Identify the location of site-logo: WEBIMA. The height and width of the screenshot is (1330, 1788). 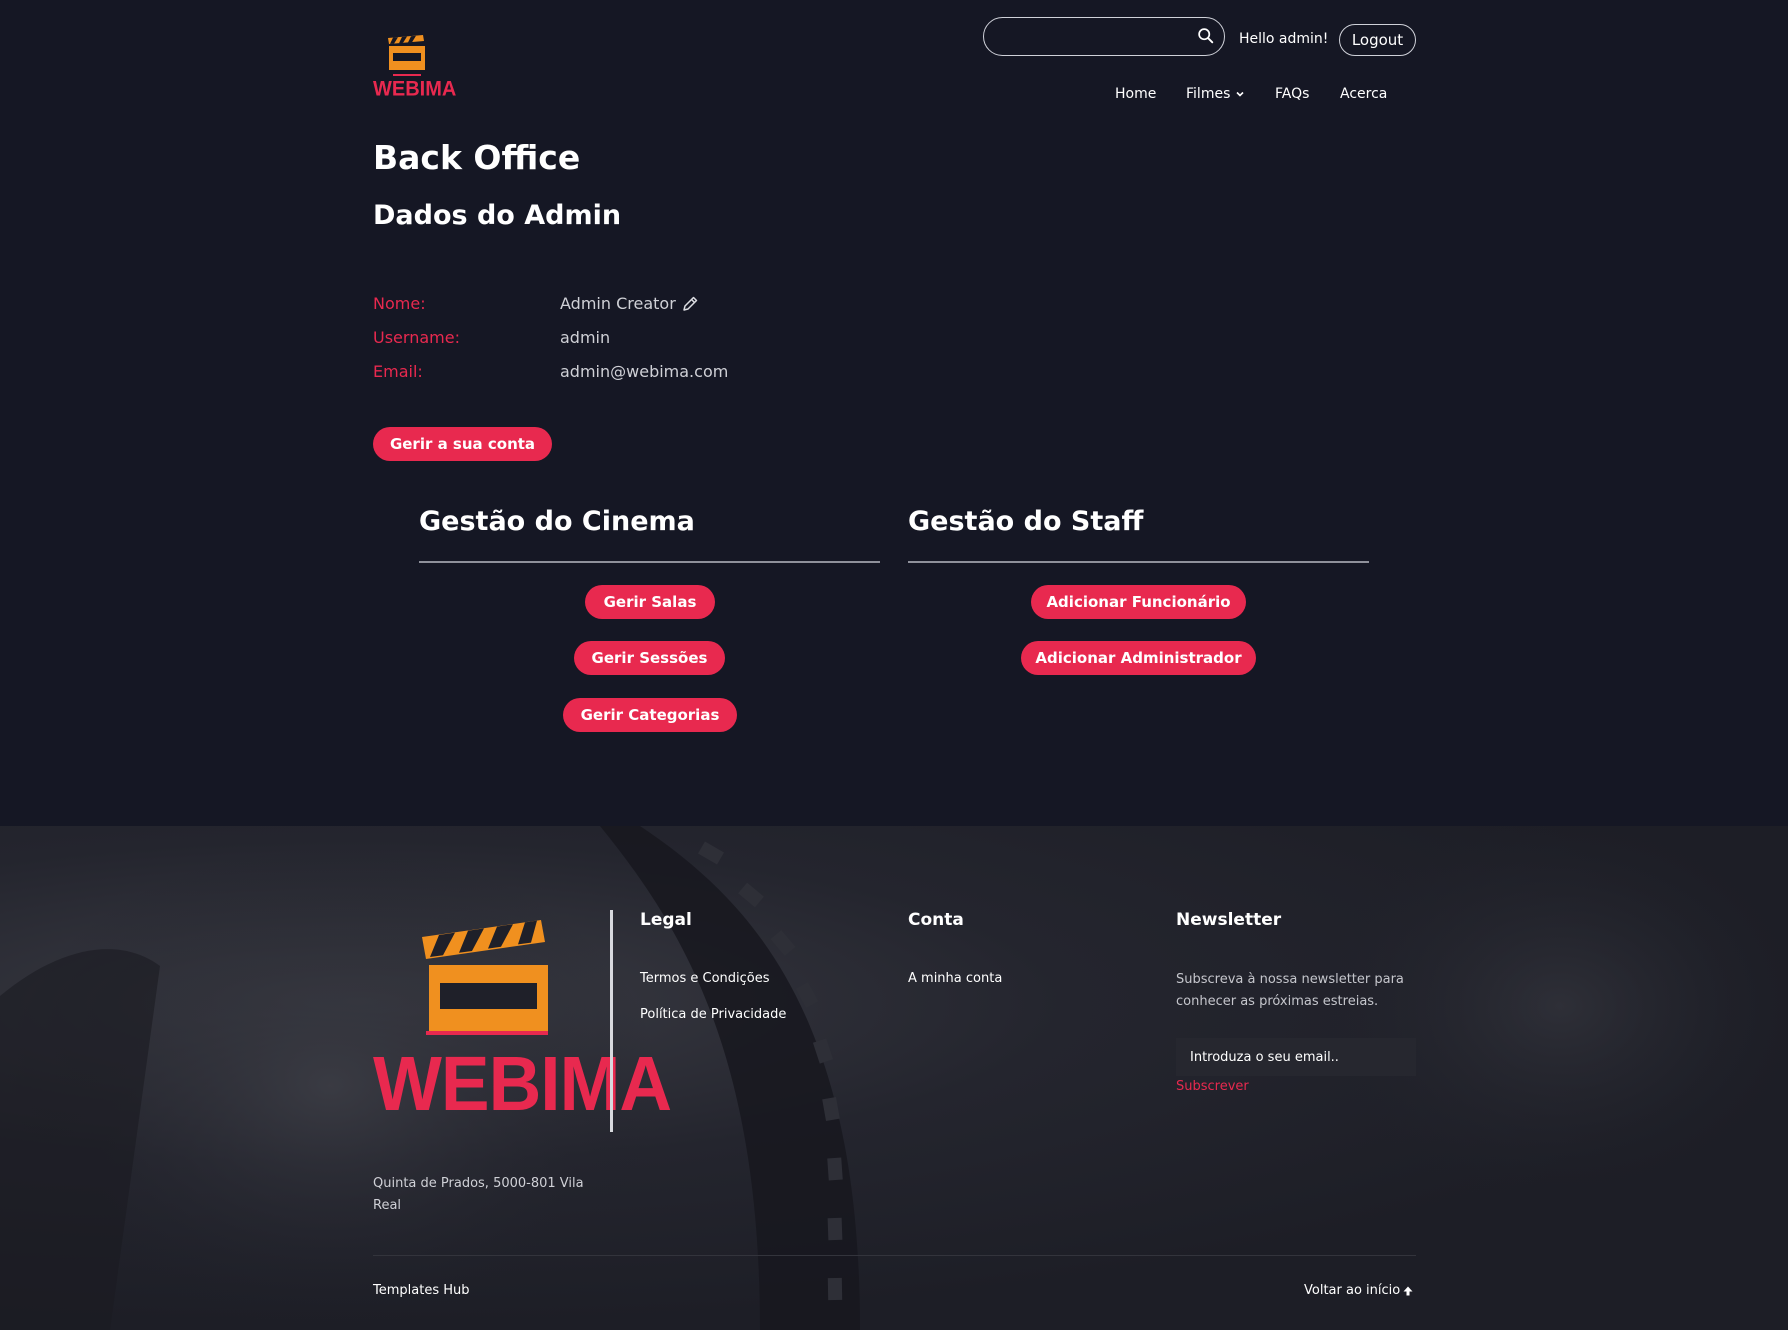
(415, 67).